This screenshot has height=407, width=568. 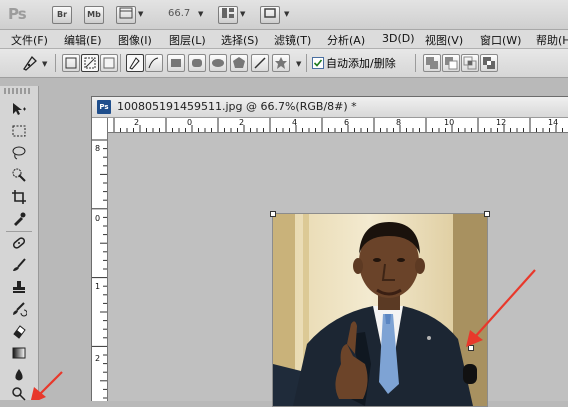 I want to click on eyedropper-tool, so click(x=19, y=219).